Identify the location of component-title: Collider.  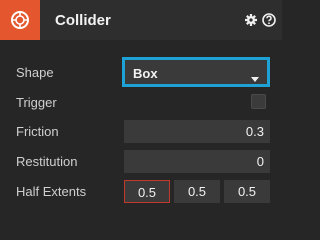
(83, 20).